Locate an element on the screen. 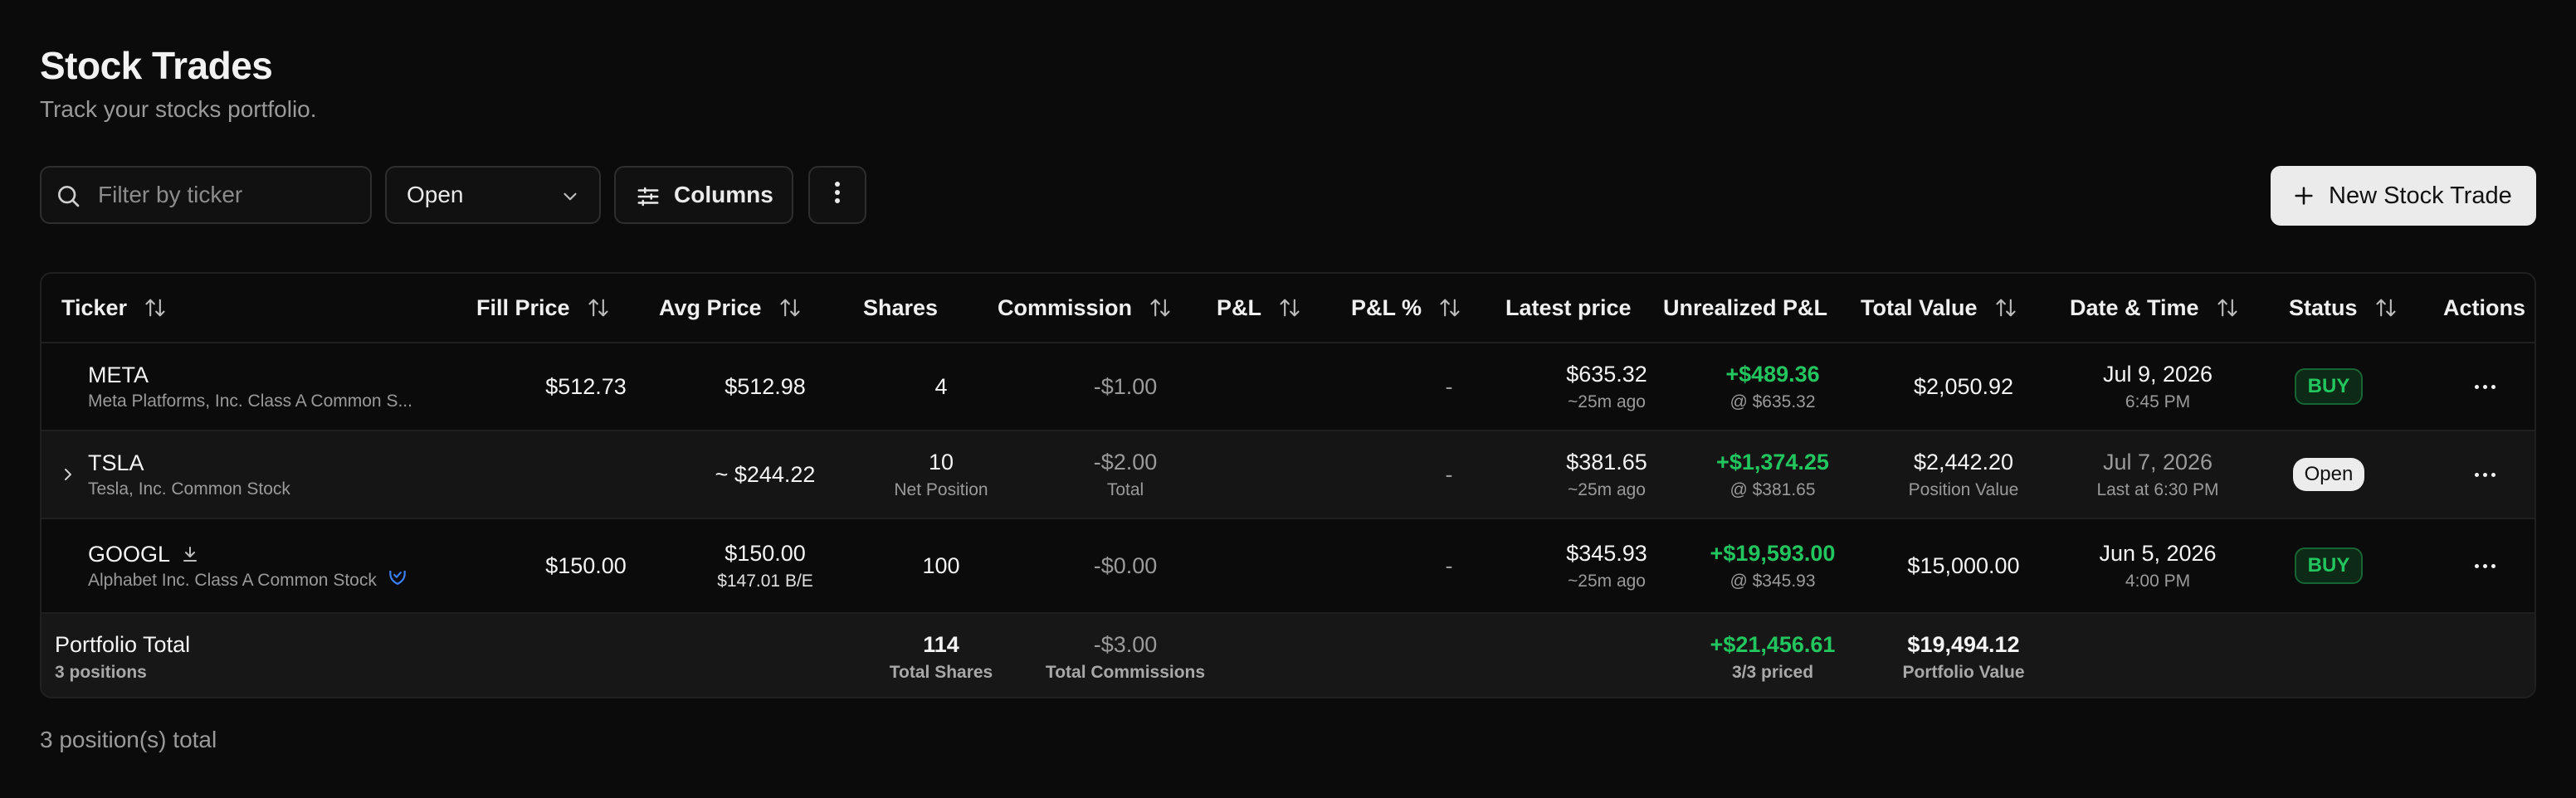  unrealized-pnl: +$19,593.00 is located at coordinates (1773, 553).